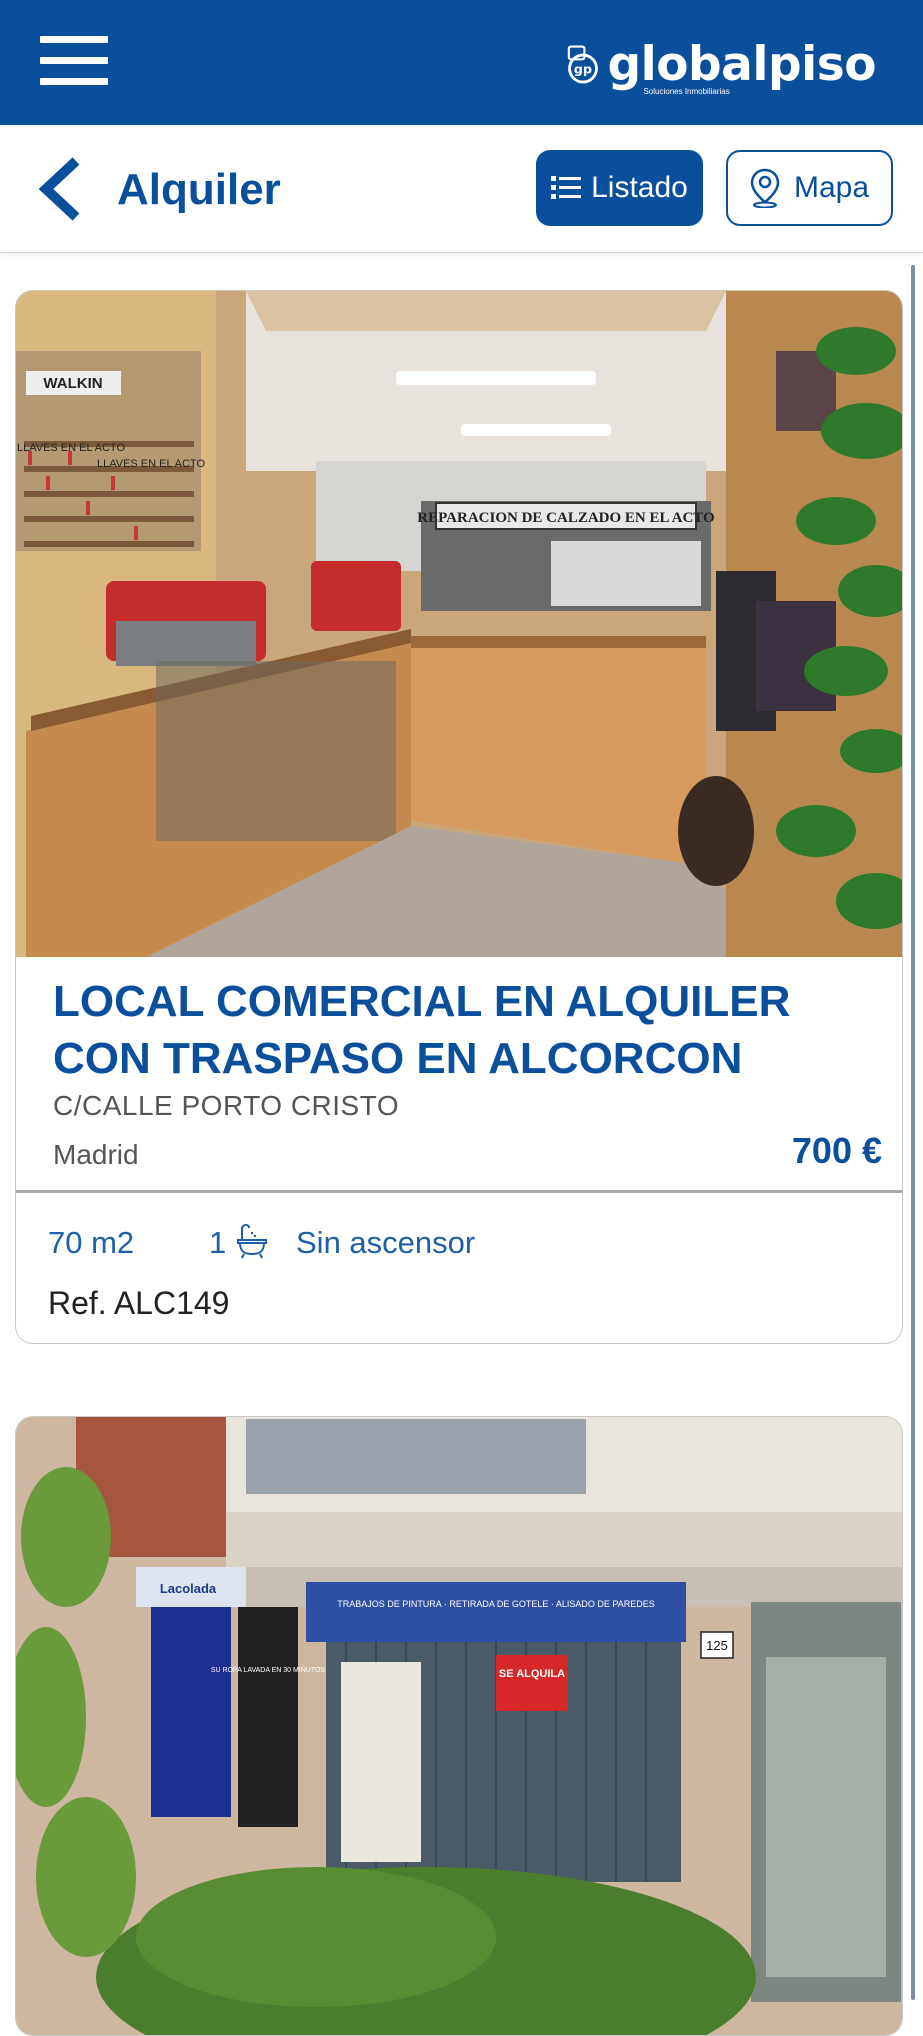 This screenshot has width=923, height=2036. I want to click on listing-baths-count: 1, so click(218, 1242).